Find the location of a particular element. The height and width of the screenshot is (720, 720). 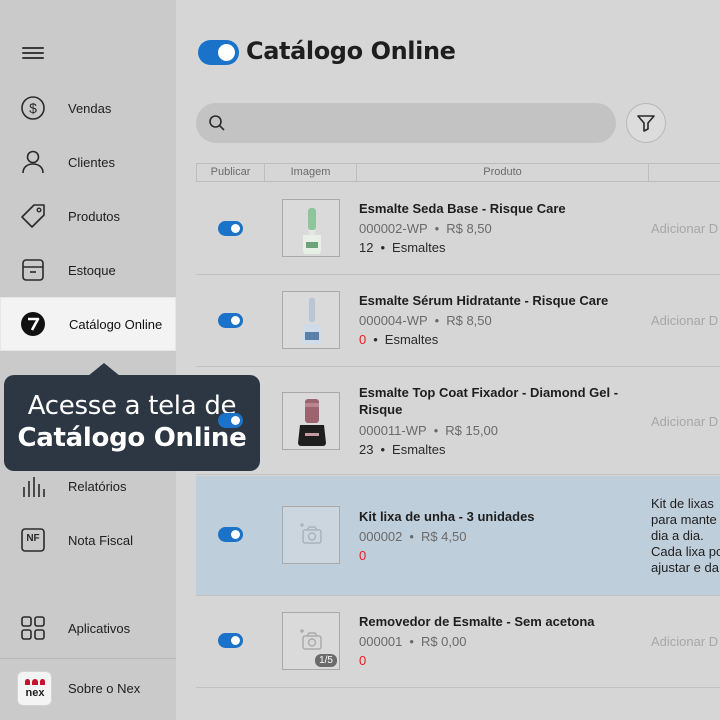

tag-icon is located at coordinates (33, 216).